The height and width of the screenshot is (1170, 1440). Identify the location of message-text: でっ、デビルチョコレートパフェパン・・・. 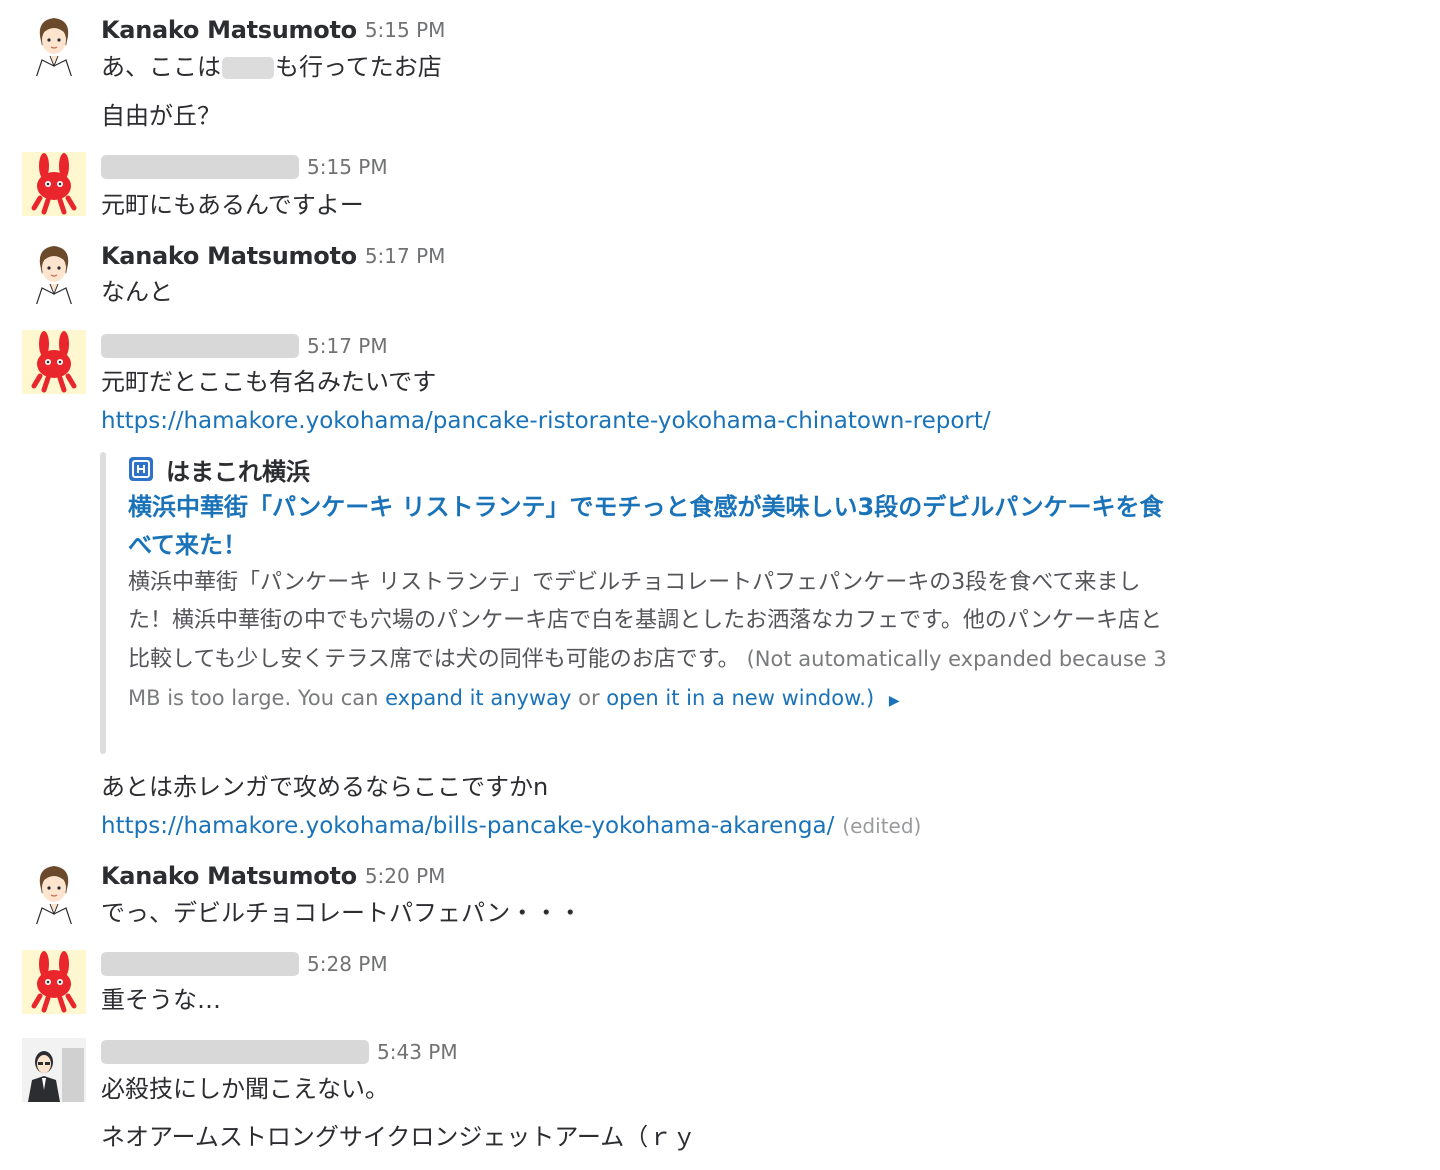
(342, 913).